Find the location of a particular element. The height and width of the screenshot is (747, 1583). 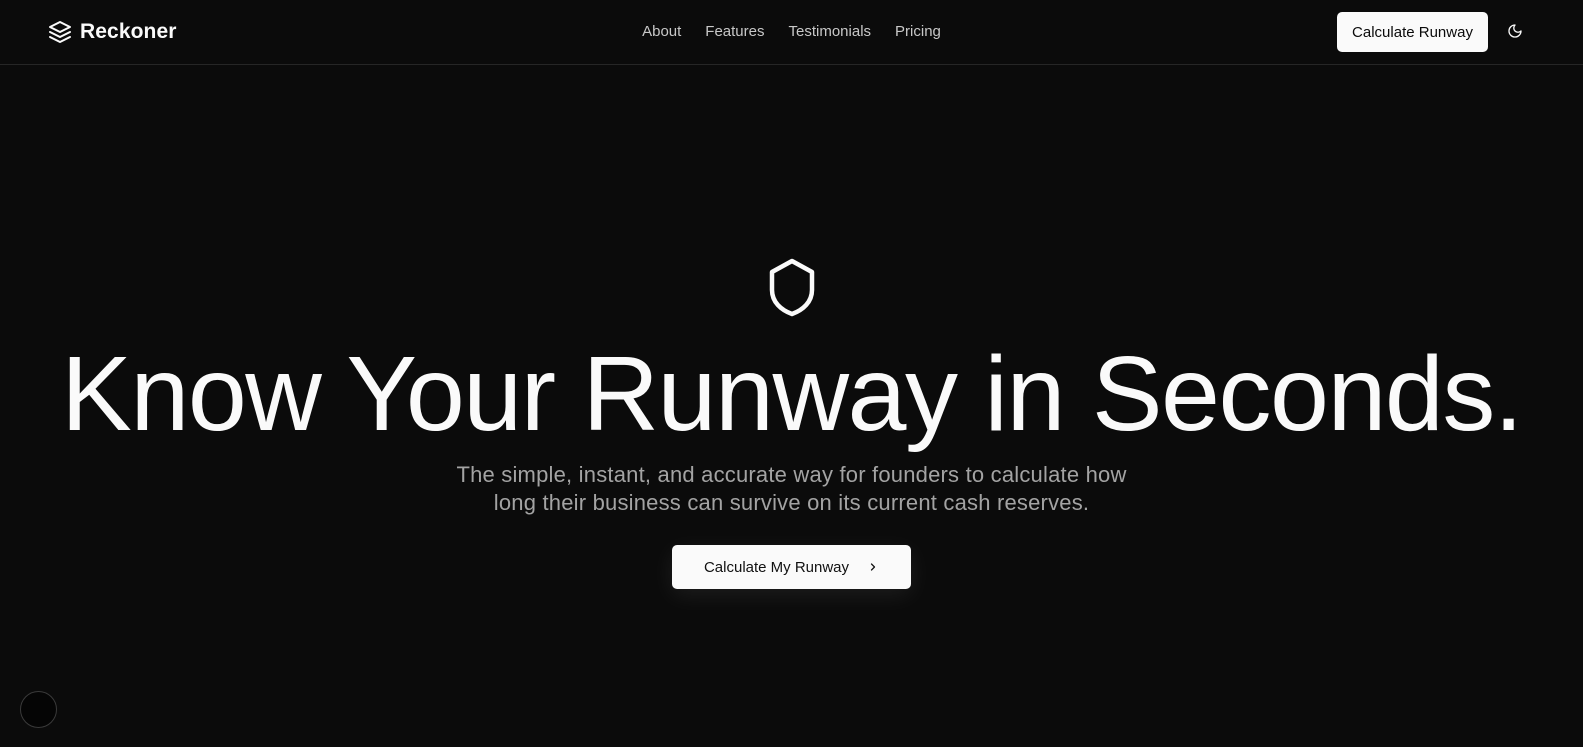

hero-title: Know Your Runway in Seconds. is located at coordinates (792, 394).